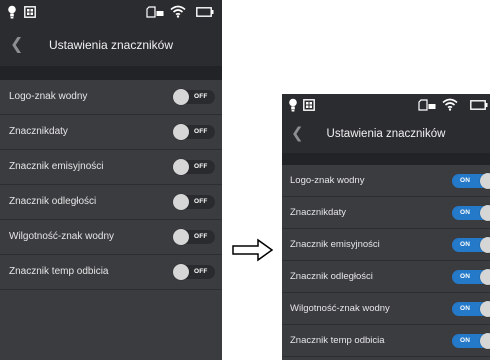  I want to click on settings-row-reflected-temp-marker: Znacznik temp odbicia ON, so click(386, 341).